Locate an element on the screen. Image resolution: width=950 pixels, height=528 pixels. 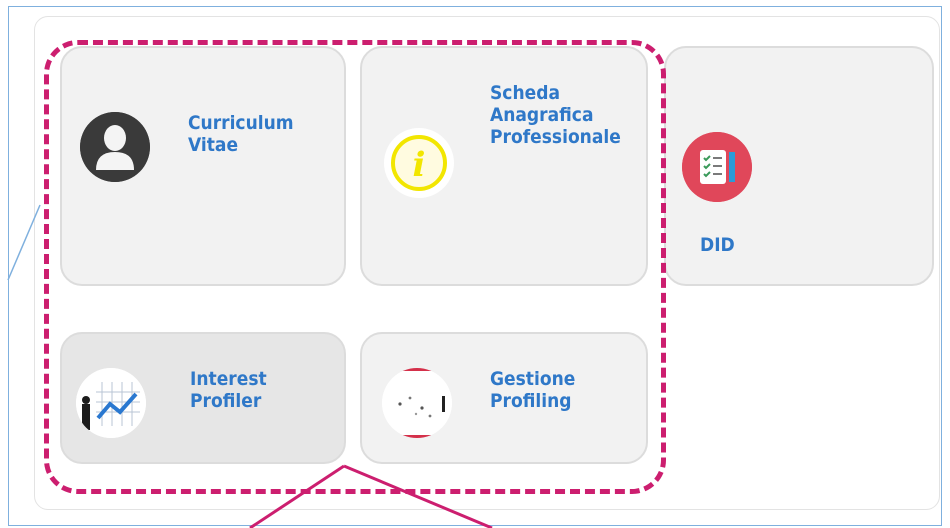
tile-did: DID is located at coordinates (799, 166).